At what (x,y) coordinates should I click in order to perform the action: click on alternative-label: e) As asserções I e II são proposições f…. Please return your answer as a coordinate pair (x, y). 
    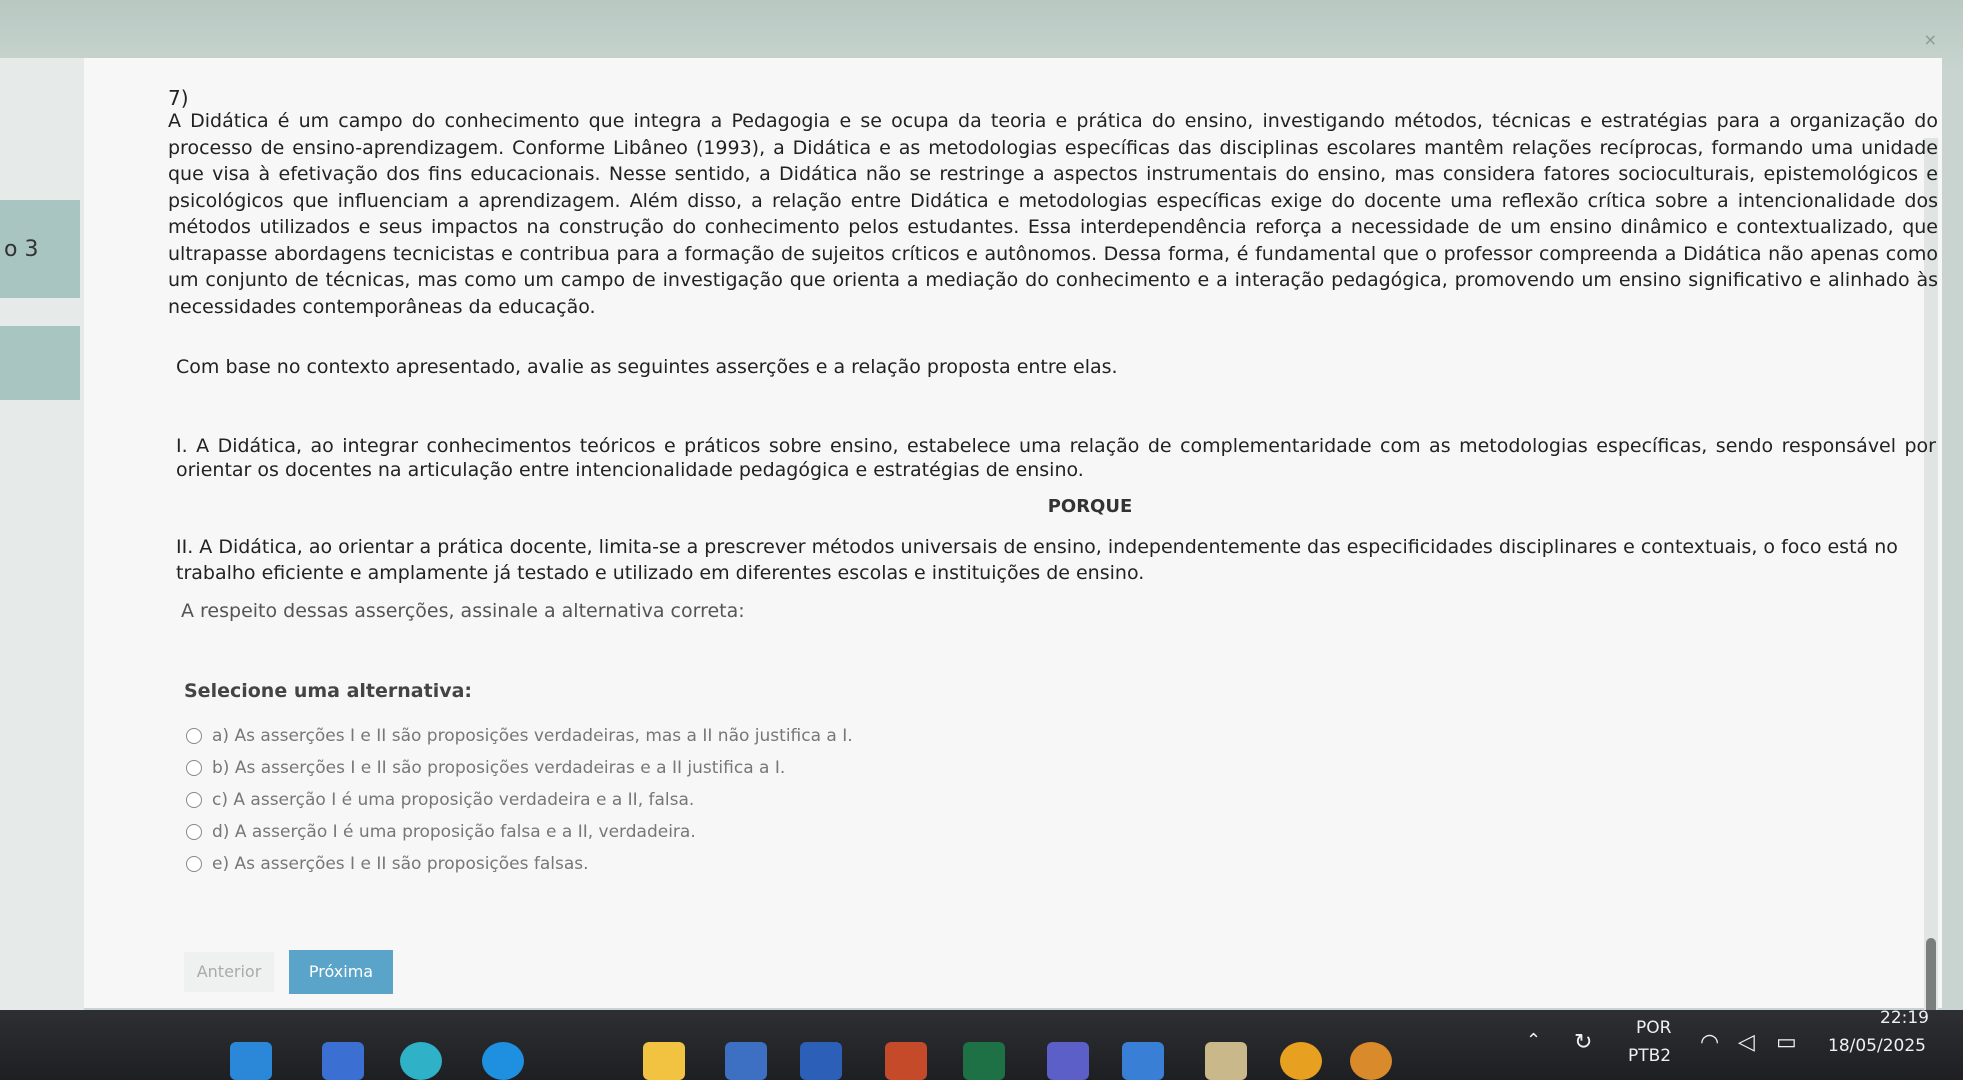
    Looking at the image, I should click on (400, 864).